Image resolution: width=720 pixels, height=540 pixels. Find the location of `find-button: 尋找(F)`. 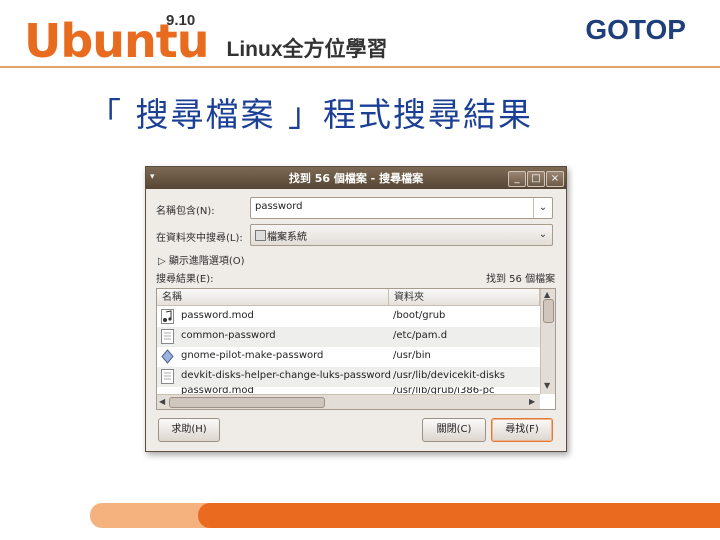

find-button: 尋找(F) is located at coordinates (522, 430).